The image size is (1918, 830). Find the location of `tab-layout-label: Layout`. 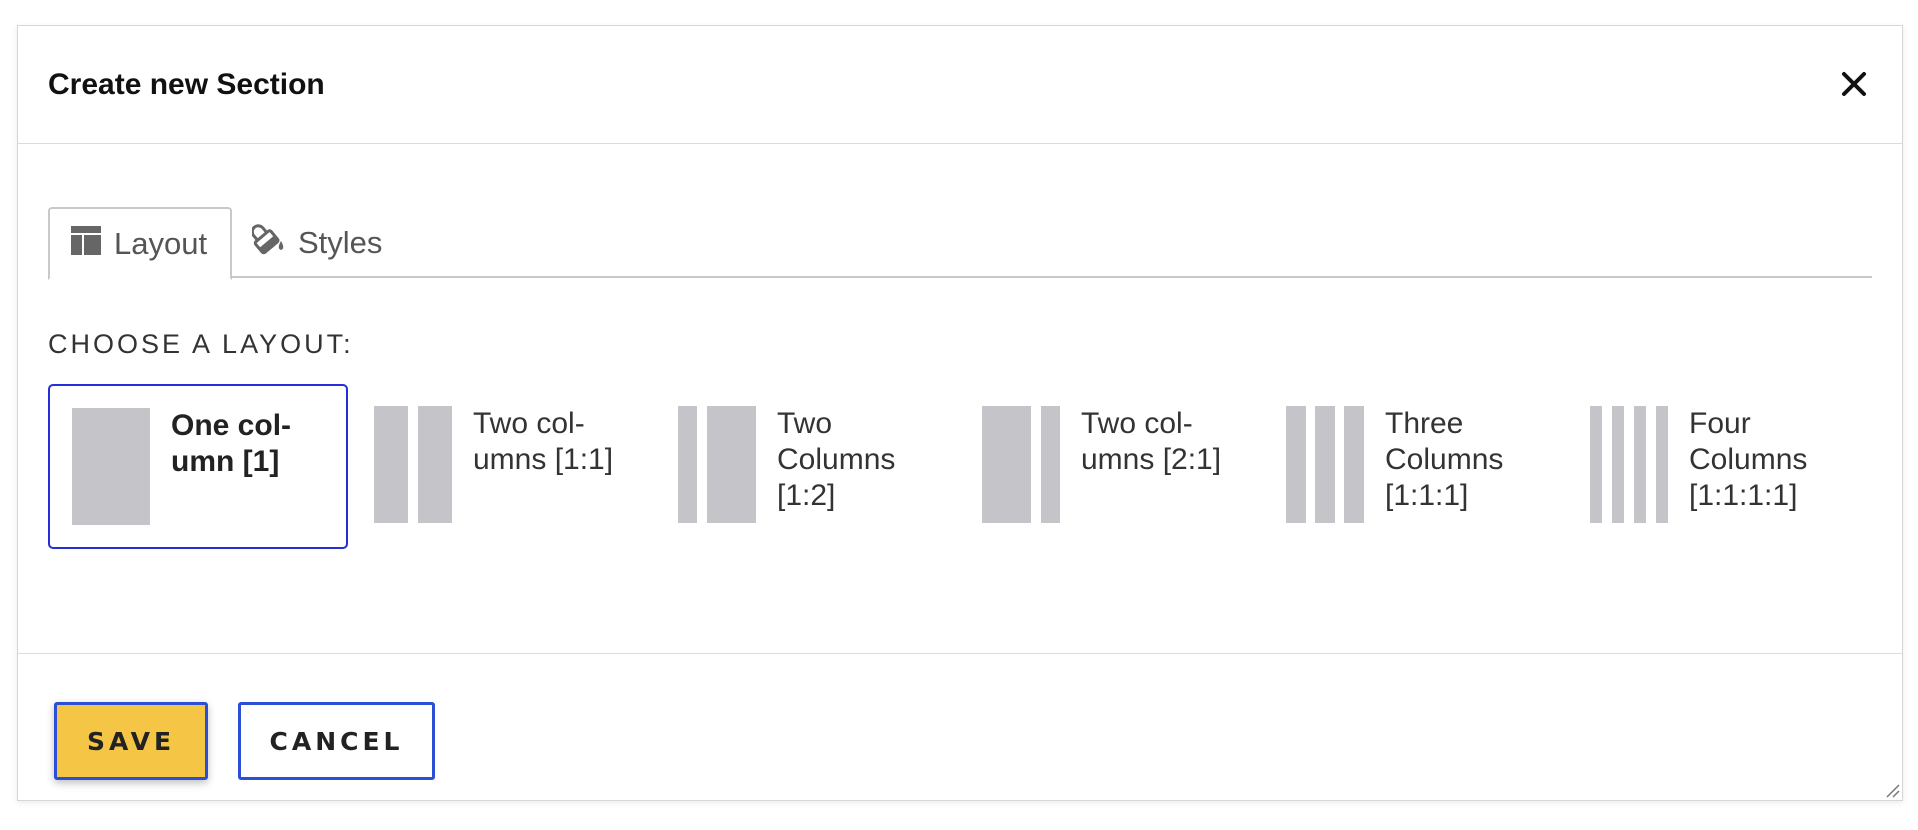

tab-layout-label: Layout is located at coordinates (161, 243).